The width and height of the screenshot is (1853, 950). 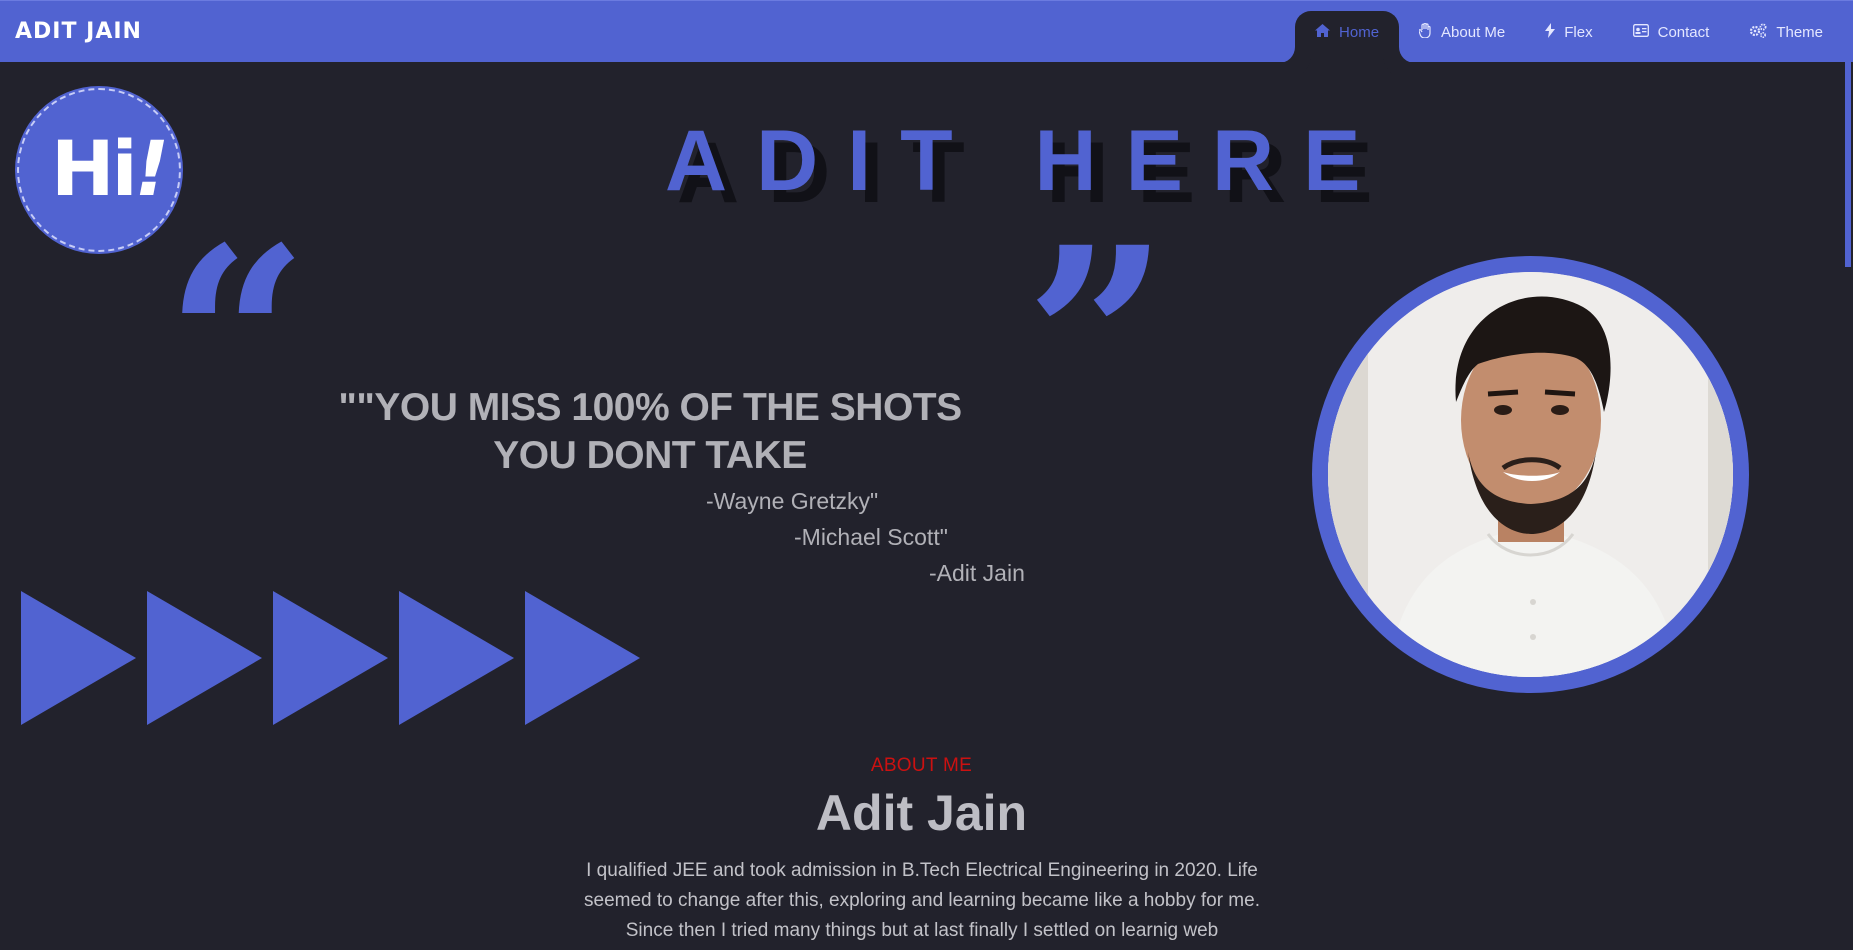 I want to click on hi-badge-text: Hi!, so click(x=110, y=168).